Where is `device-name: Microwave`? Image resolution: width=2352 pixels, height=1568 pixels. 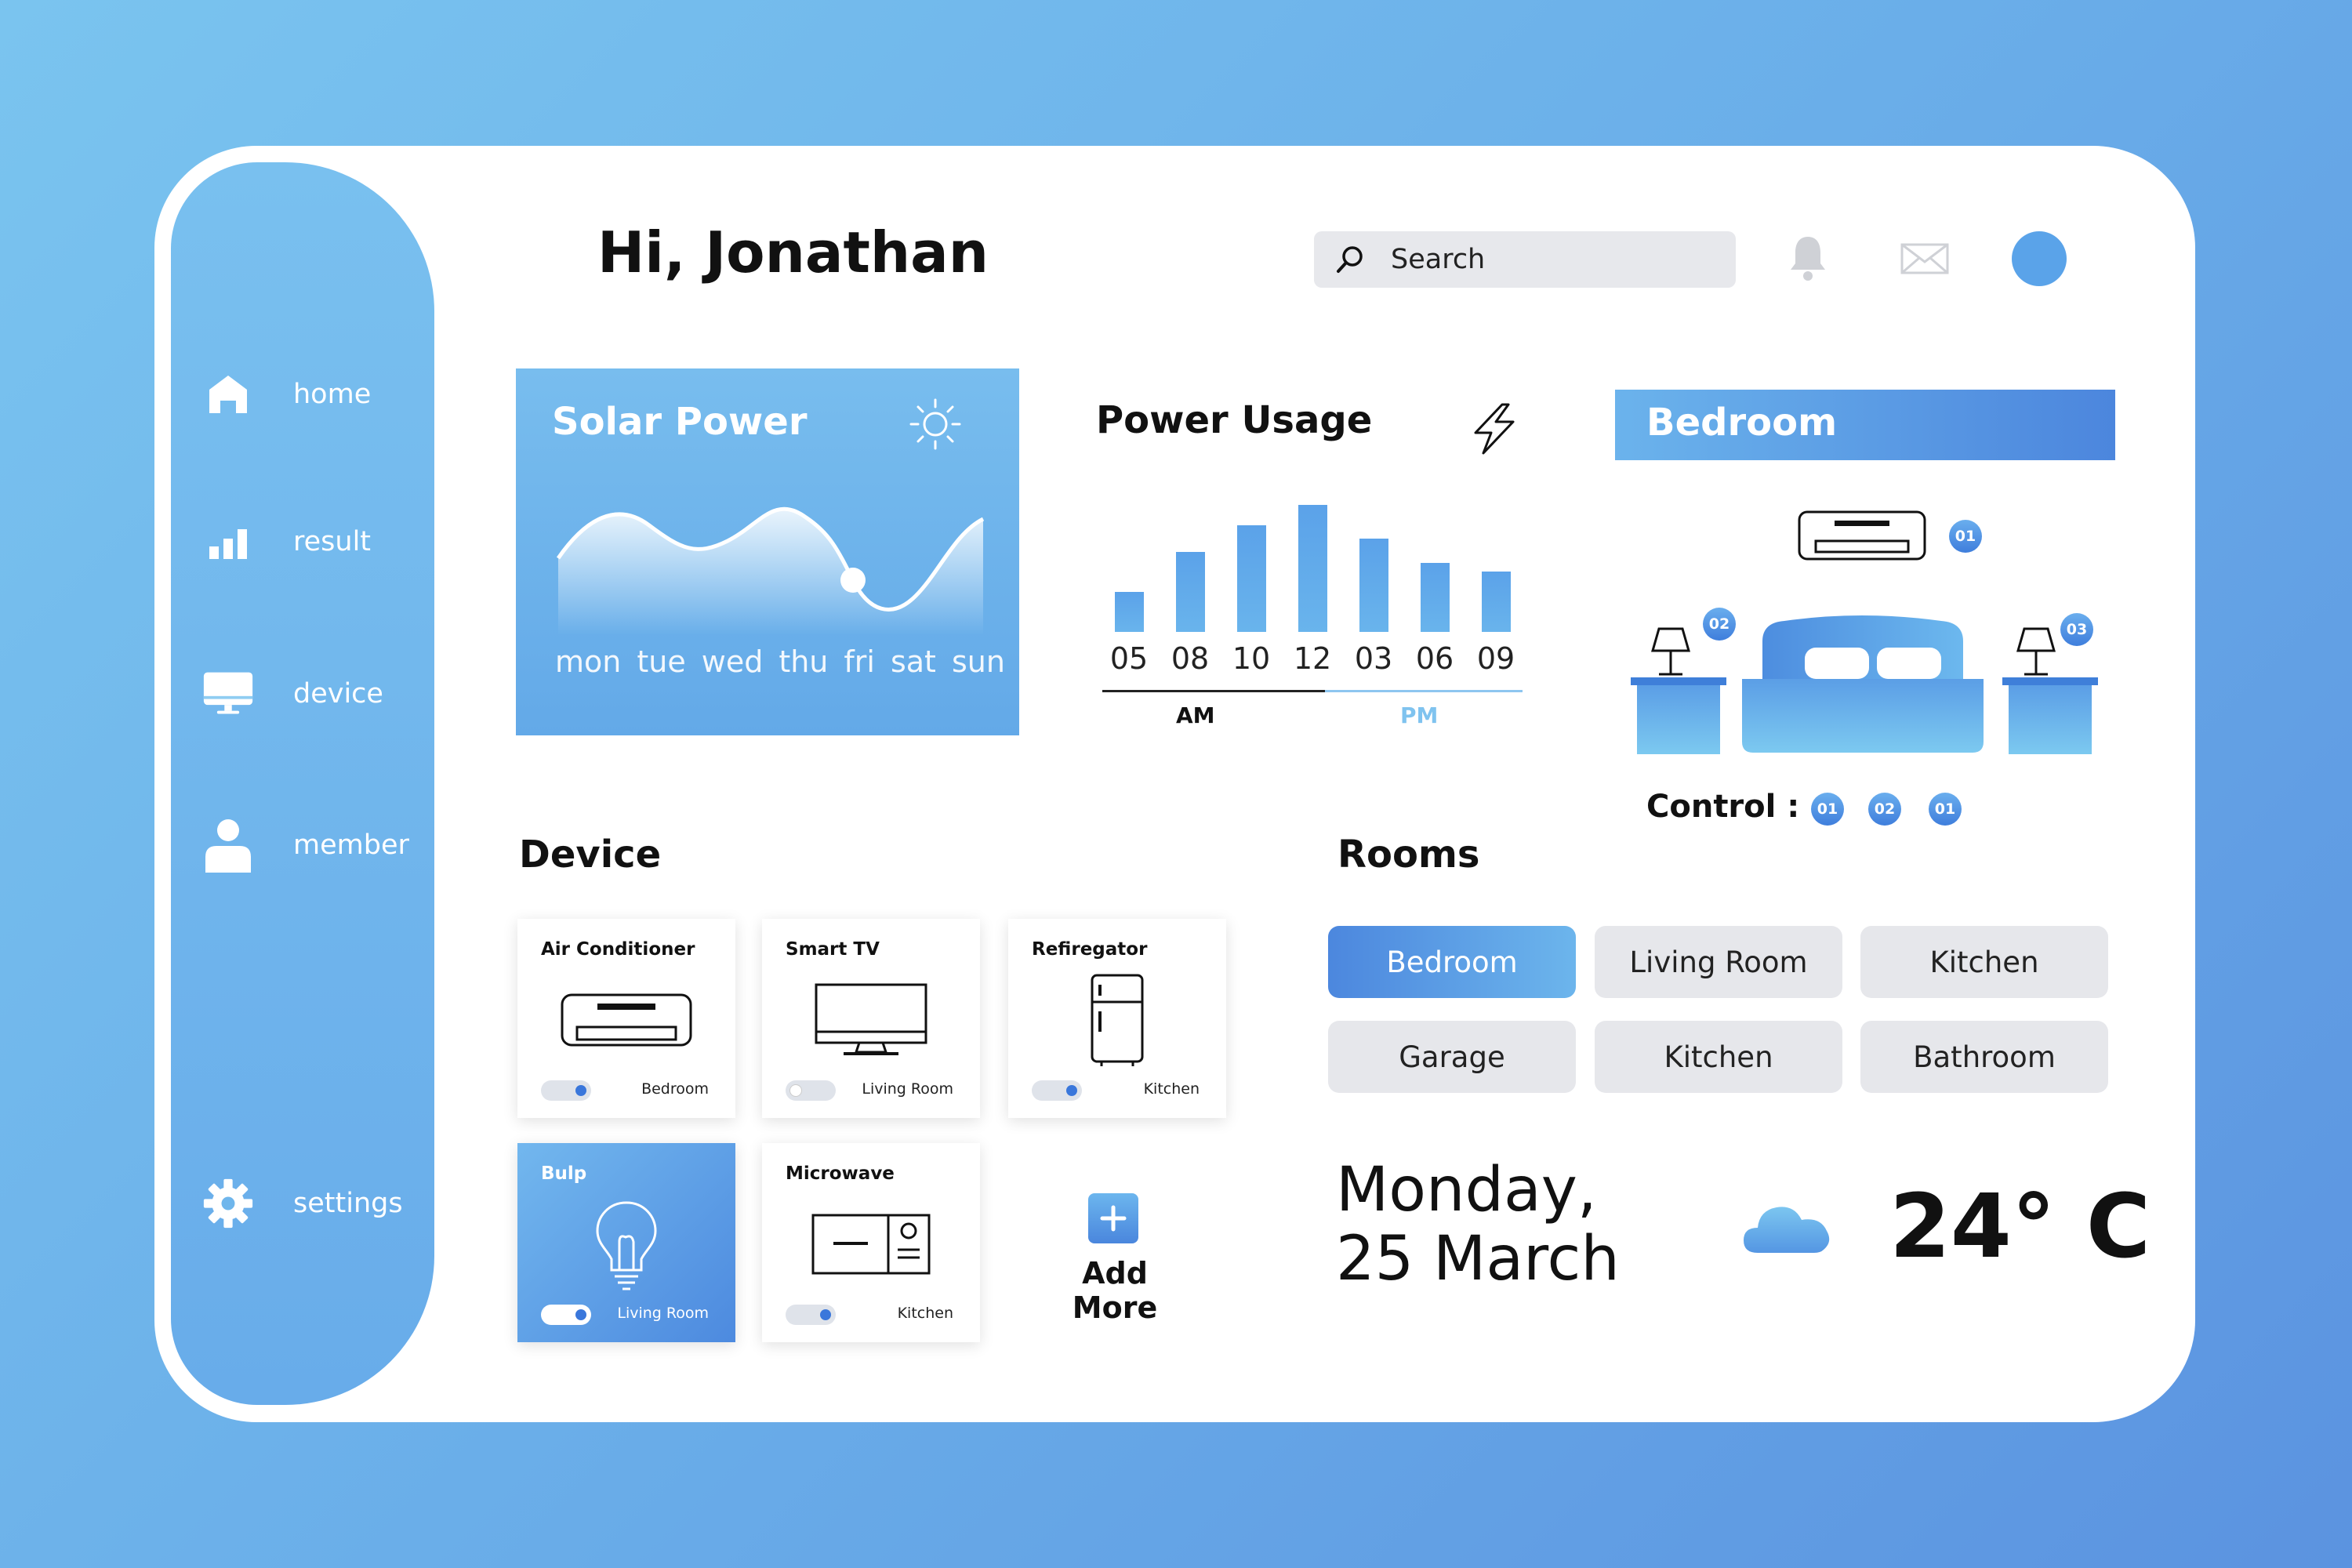
device-name: Microwave is located at coordinates (841, 1173).